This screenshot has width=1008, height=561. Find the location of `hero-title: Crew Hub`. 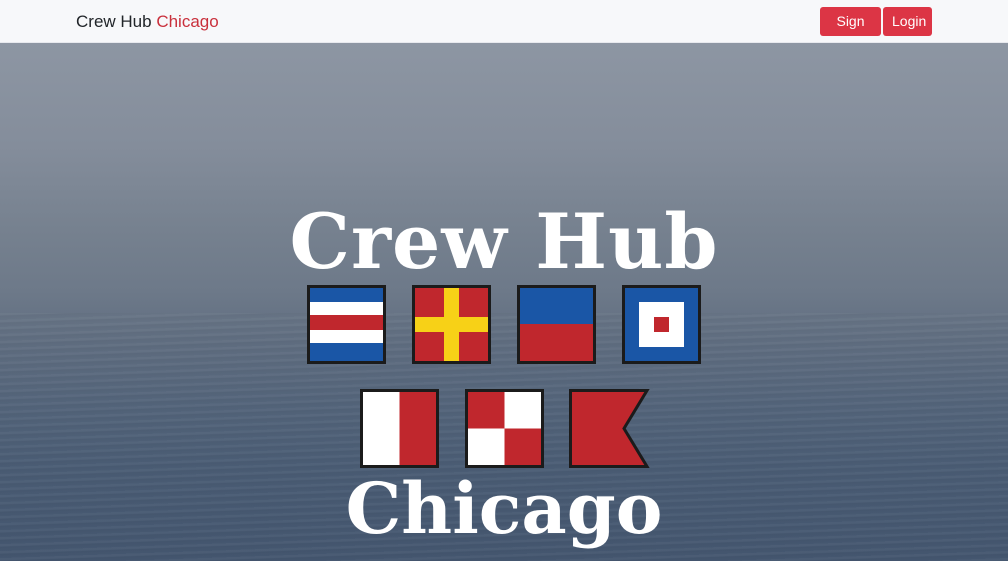

hero-title: Crew Hub is located at coordinates (504, 241).